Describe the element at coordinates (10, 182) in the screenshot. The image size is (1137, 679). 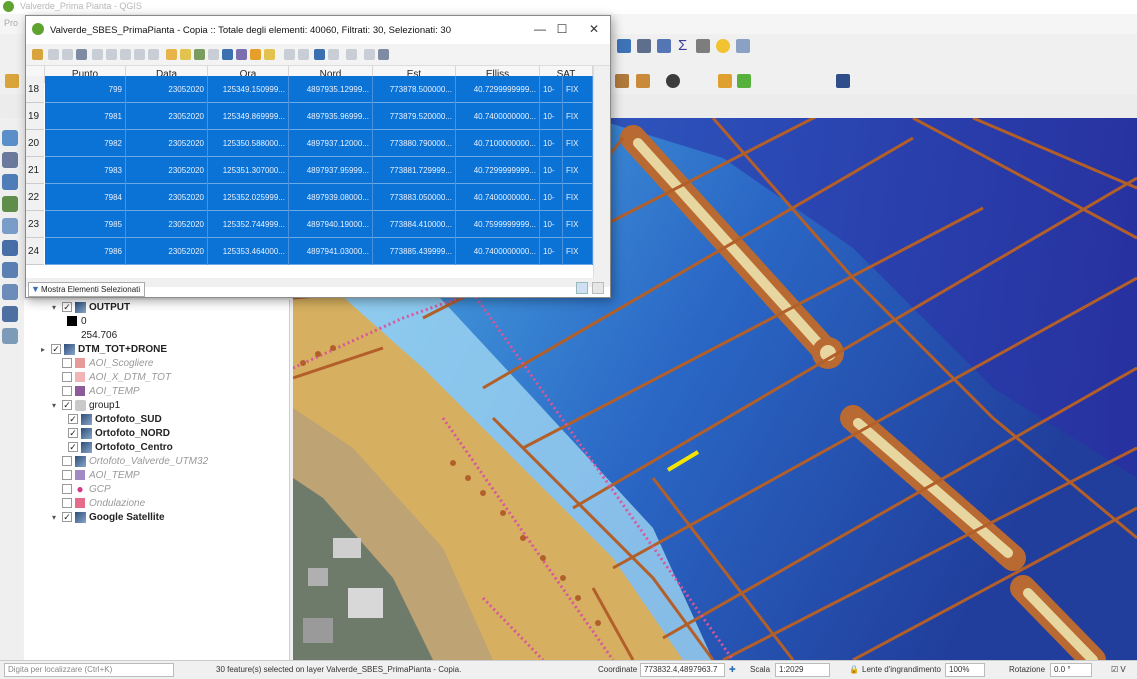
I see `add-mesh-icon` at that location.